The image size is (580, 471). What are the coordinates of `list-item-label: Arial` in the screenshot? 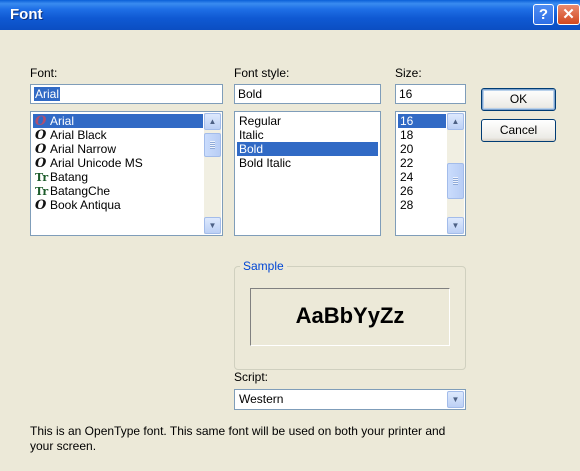 It's located at (62, 121).